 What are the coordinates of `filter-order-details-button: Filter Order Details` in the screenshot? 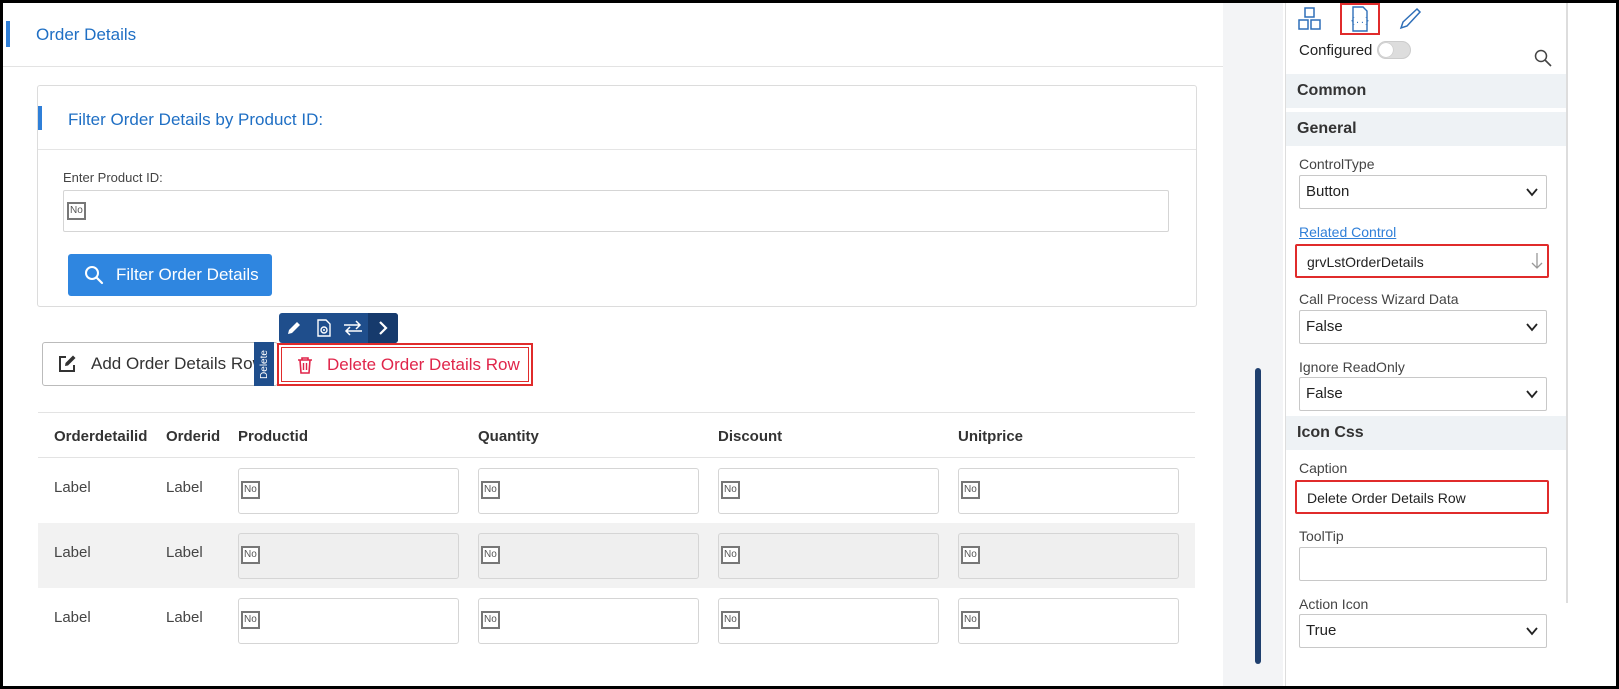 It's located at (170, 275).